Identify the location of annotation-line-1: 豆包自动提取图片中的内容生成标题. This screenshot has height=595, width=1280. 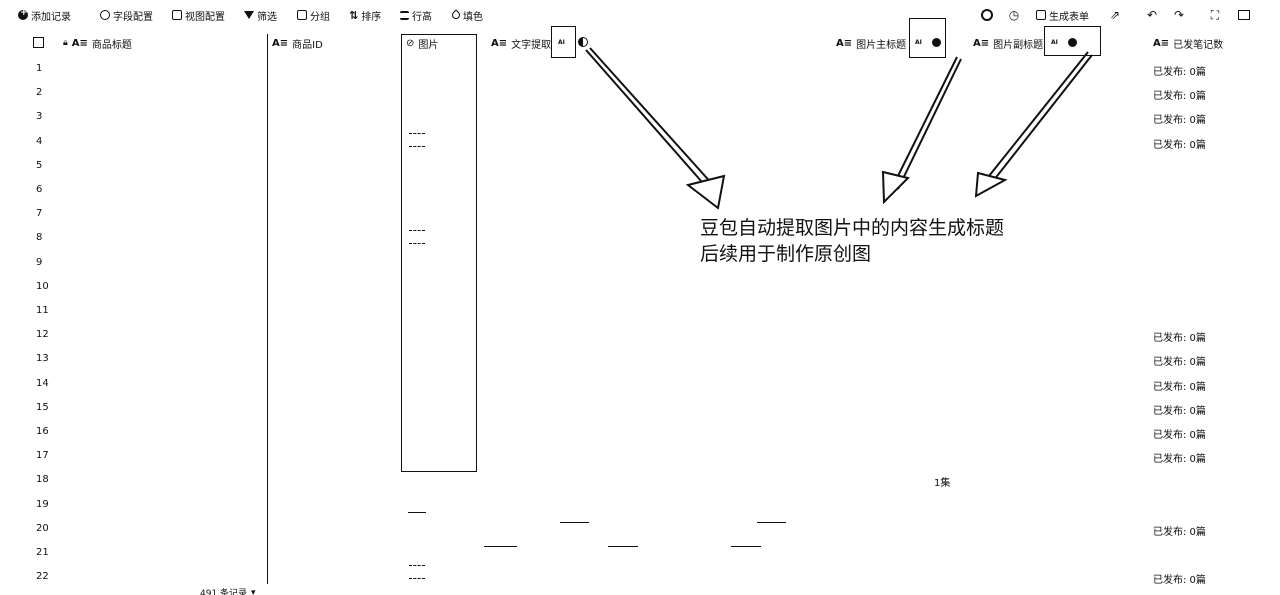
(852, 228).